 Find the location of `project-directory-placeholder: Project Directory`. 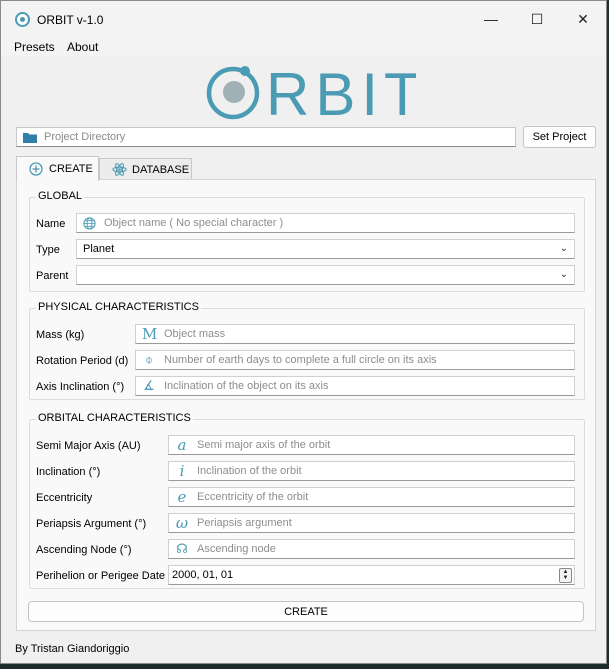

project-directory-placeholder: Project Directory is located at coordinates (85, 137).